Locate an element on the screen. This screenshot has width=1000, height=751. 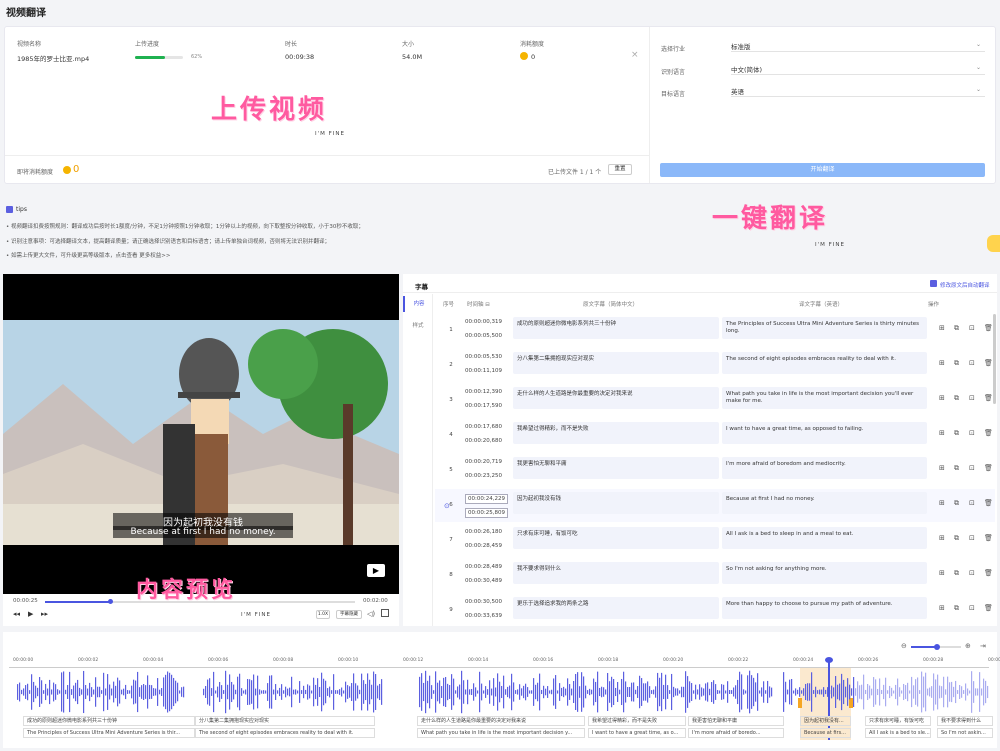
row-target-text: So I'm not asking for anything more. is located at coordinates (824, 573).